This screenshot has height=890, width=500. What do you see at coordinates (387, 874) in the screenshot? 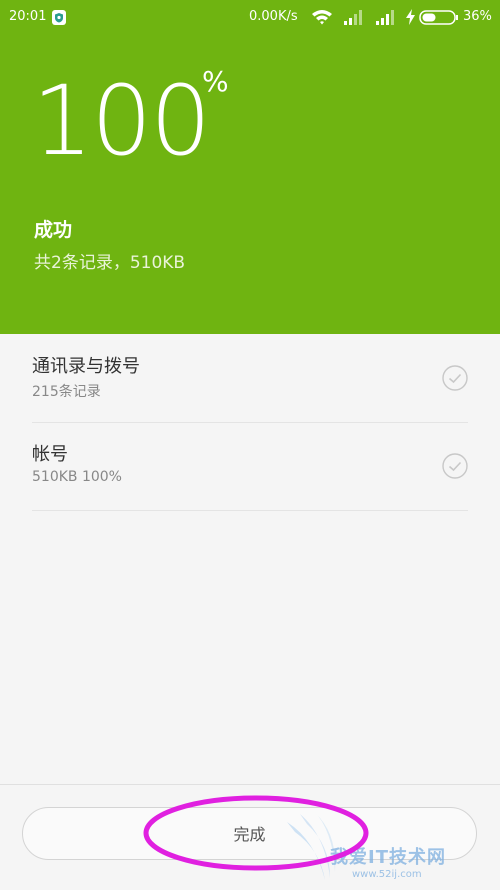
I see `watermark-url: www.52ij.com` at bounding box center [387, 874].